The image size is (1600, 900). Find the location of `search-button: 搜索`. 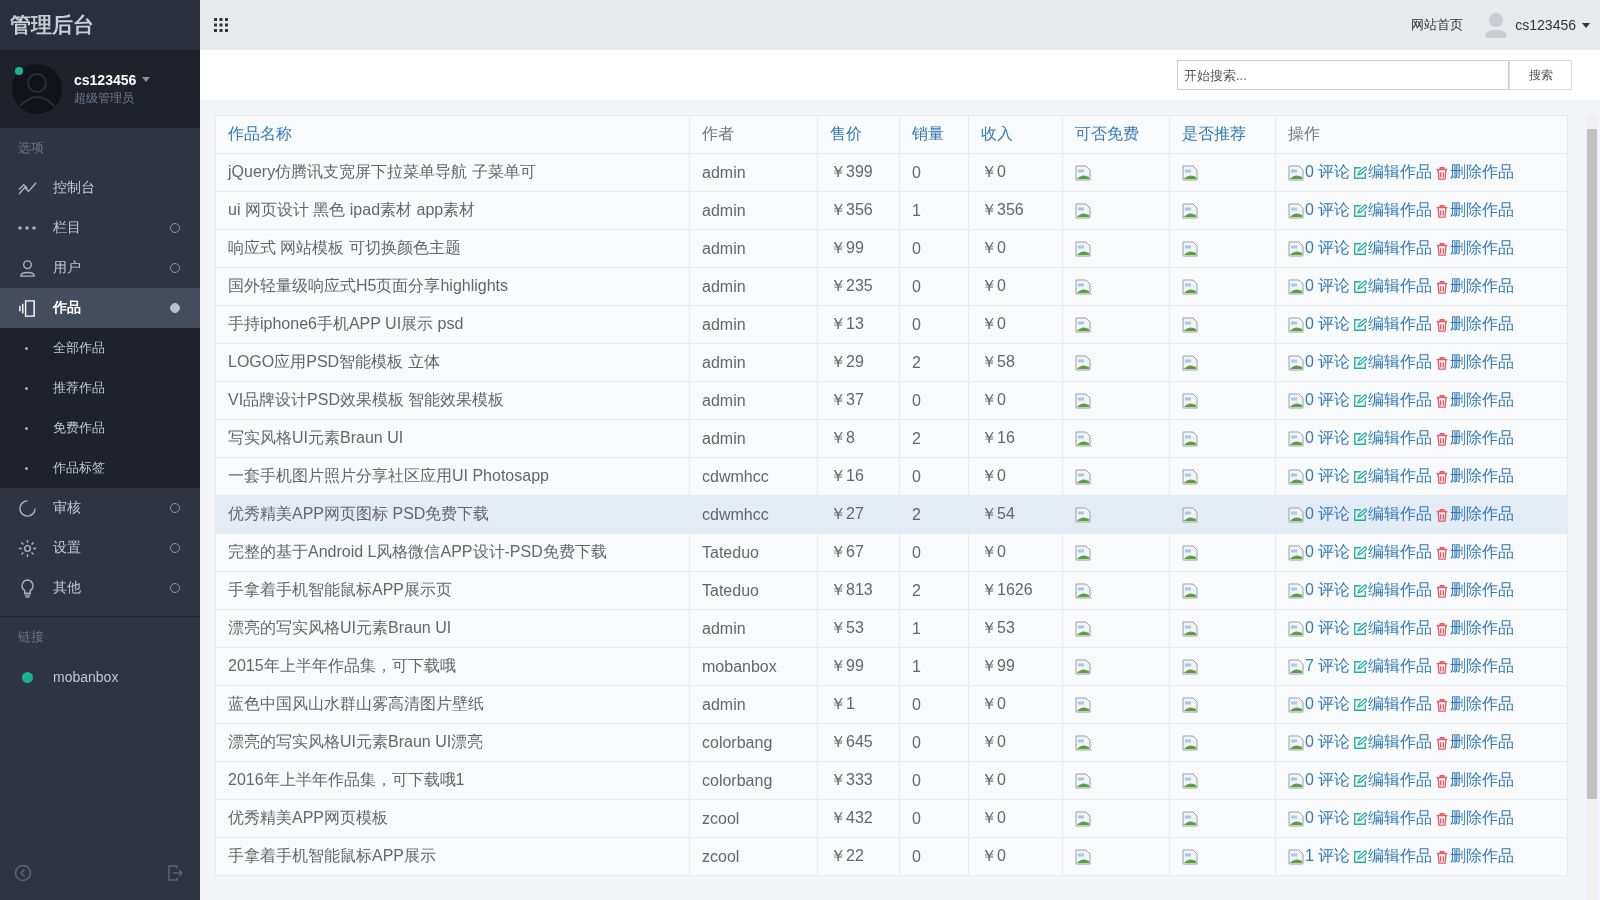

search-button: 搜索 is located at coordinates (1540, 75).